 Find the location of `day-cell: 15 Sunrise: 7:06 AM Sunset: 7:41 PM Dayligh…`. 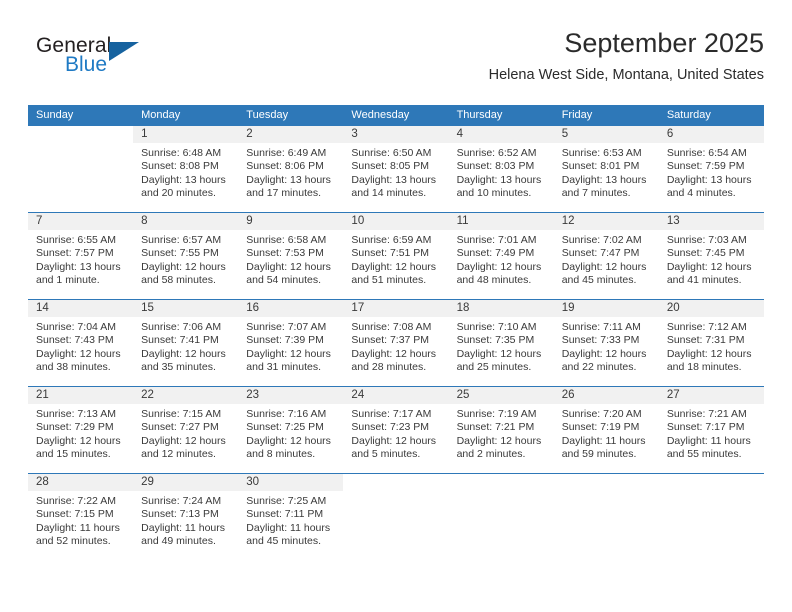

day-cell: 15 Sunrise: 7:06 AM Sunset: 7:41 PM Dayligh… is located at coordinates (186, 343).